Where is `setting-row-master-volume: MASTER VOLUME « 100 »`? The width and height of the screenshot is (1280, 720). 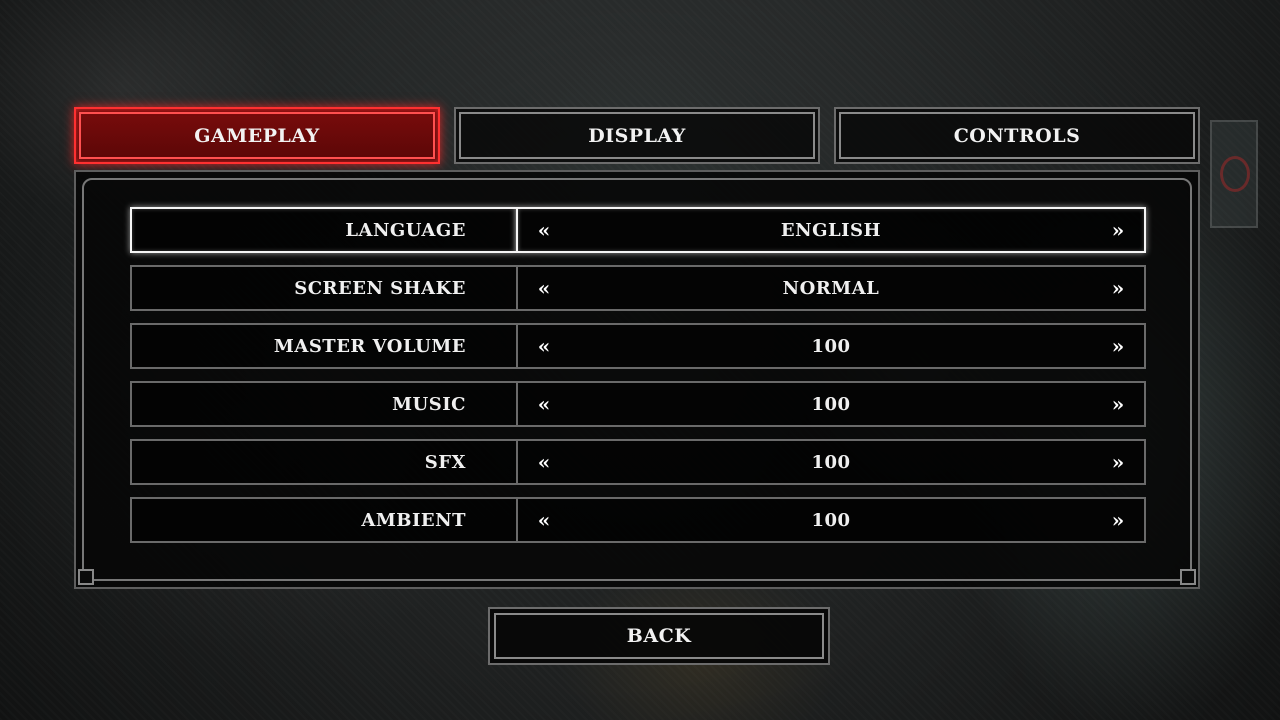 setting-row-master-volume: MASTER VOLUME « 100 » is located at coordinates (638, 346).